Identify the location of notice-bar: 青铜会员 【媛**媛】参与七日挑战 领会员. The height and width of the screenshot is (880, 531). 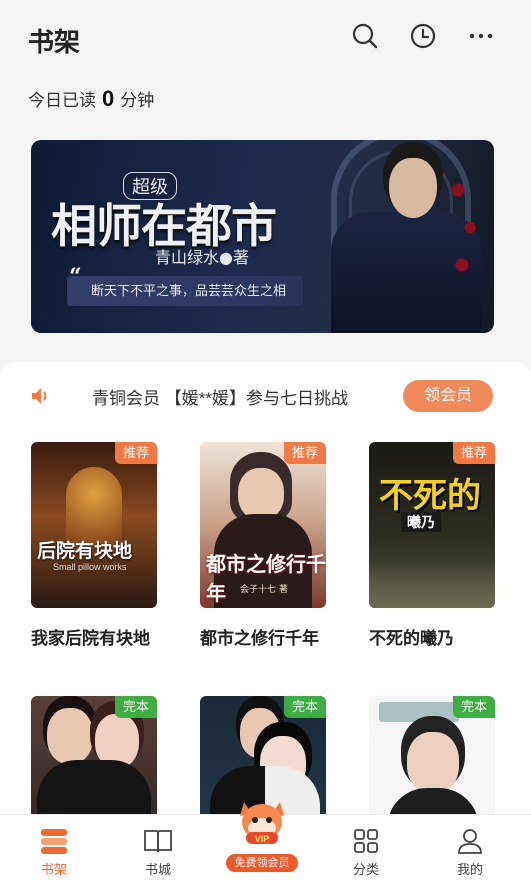
(265, 396).